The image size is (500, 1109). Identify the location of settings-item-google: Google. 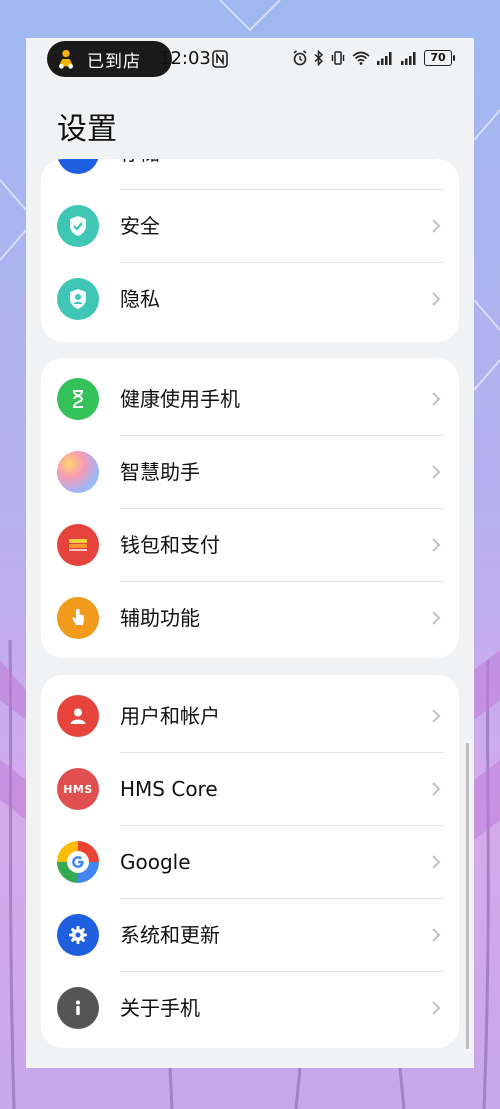
(250, 862).